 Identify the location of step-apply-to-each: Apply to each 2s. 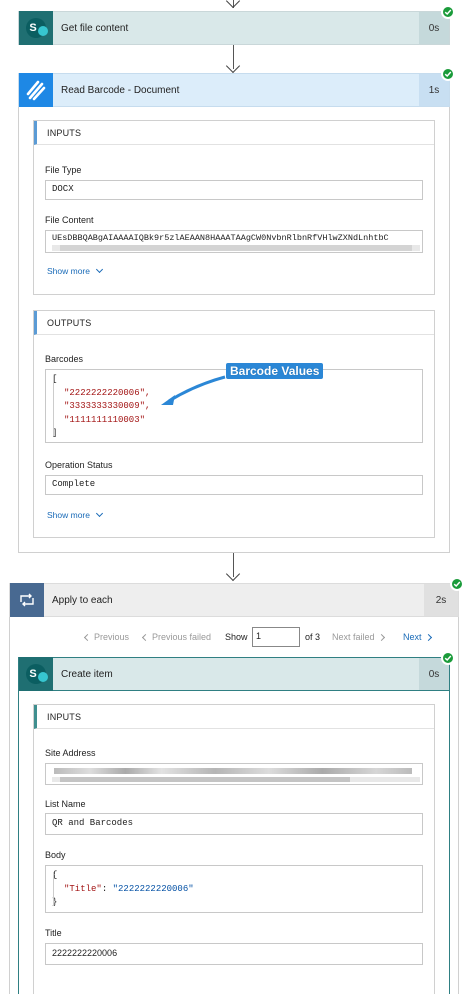
(234, 600).